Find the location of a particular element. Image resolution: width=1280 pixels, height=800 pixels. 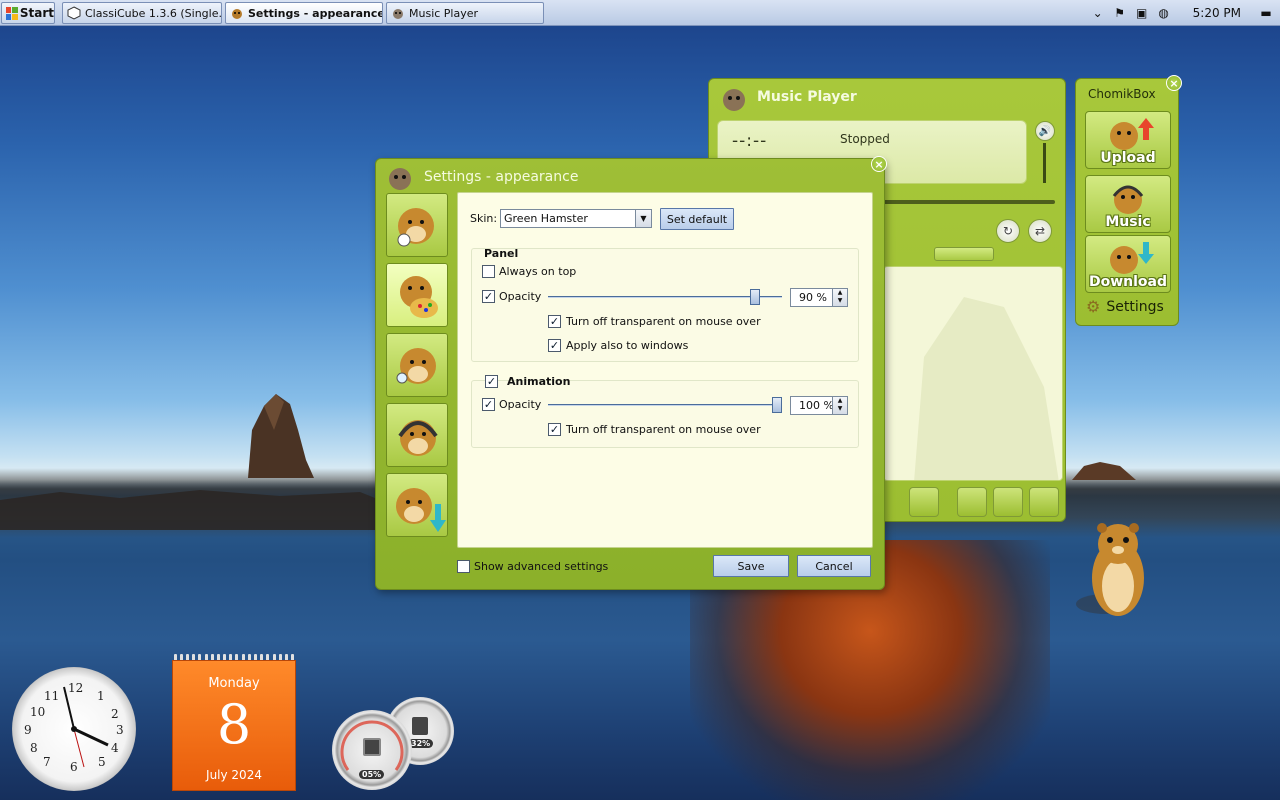

cancel-button: Cancel is located at coordinates (834, 566).